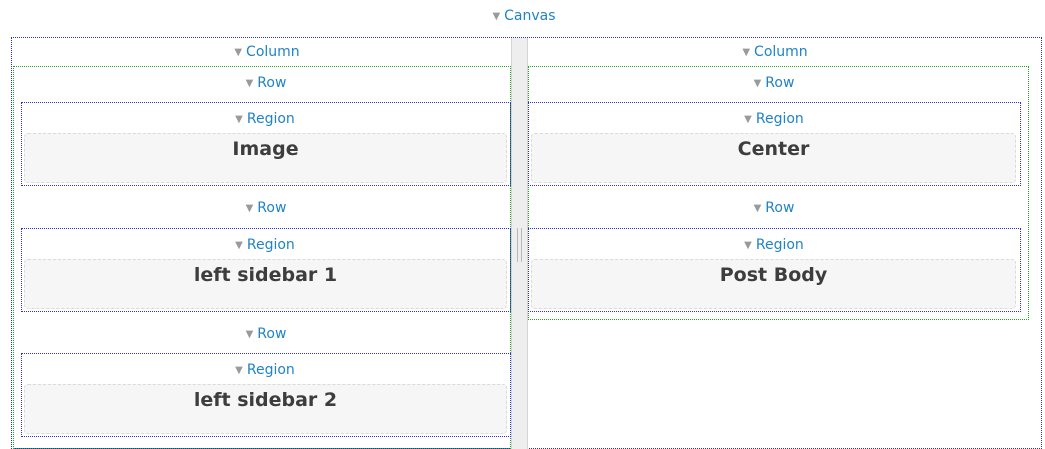 The image size is (1045, 449). I want to click on splitter-grip-icon, so click(519, 245).